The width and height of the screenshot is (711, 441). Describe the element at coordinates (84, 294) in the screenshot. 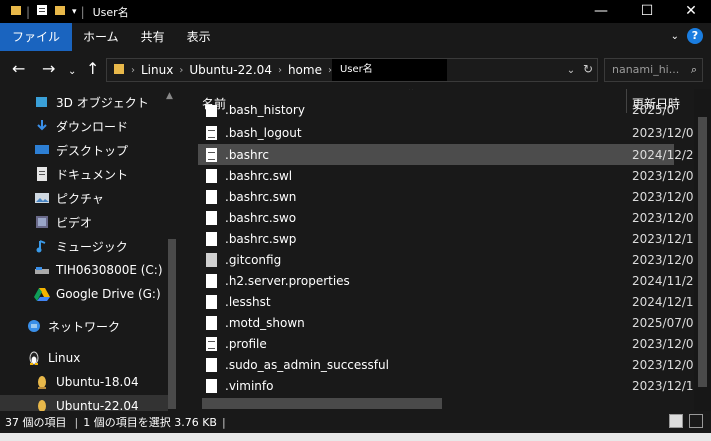

I see `sidebar-item-google-drive: Google Drive (G:)` at that location.